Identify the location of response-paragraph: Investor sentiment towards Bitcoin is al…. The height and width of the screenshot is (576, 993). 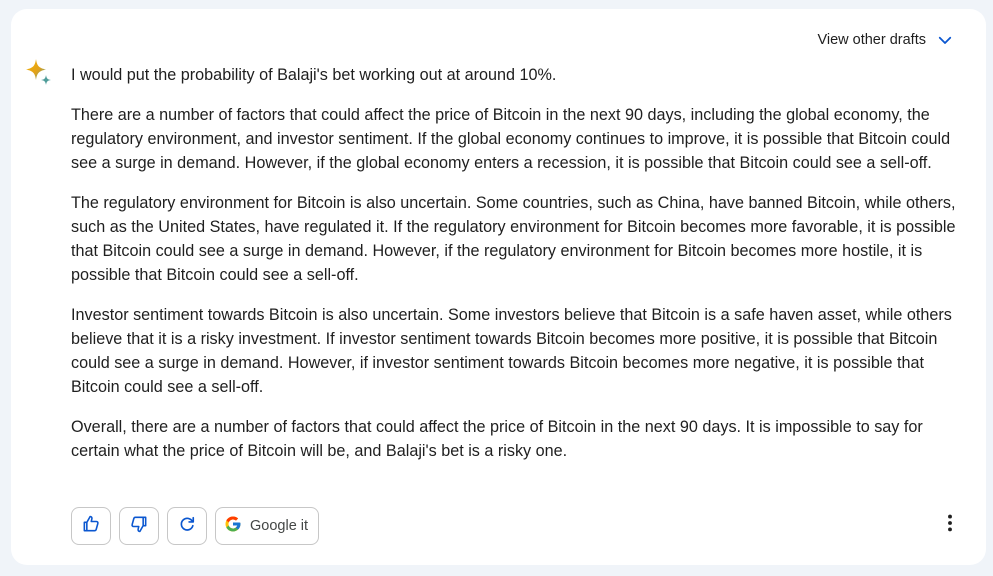
(511, 351).